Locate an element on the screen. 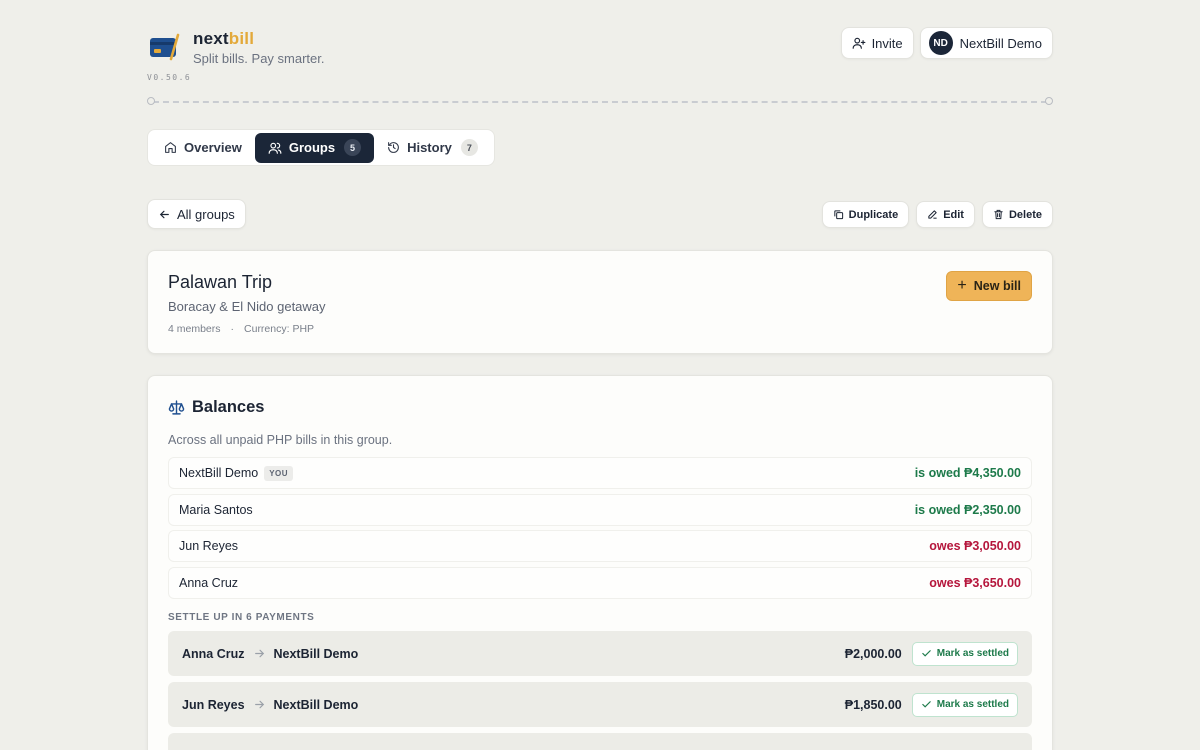 The width and height of the screenshot is (1200, 750). balance-row: Anna Cruz owes ₱3,650.00 is located at coordinates (600, 583).